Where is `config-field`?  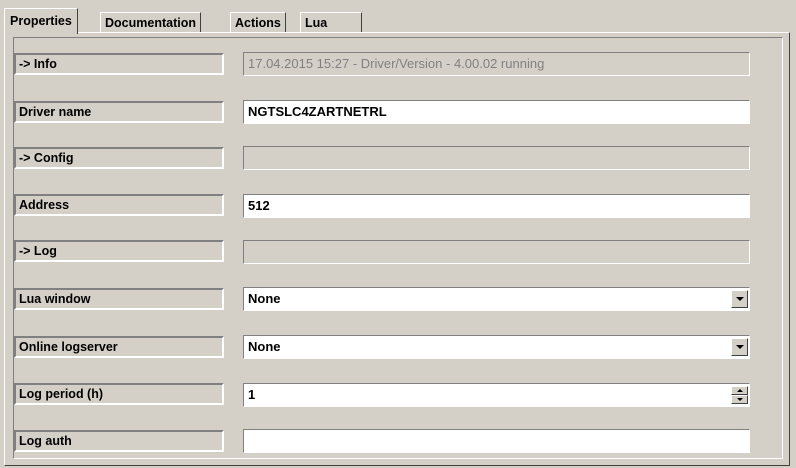 config-field is located at coordinates (496, 158).